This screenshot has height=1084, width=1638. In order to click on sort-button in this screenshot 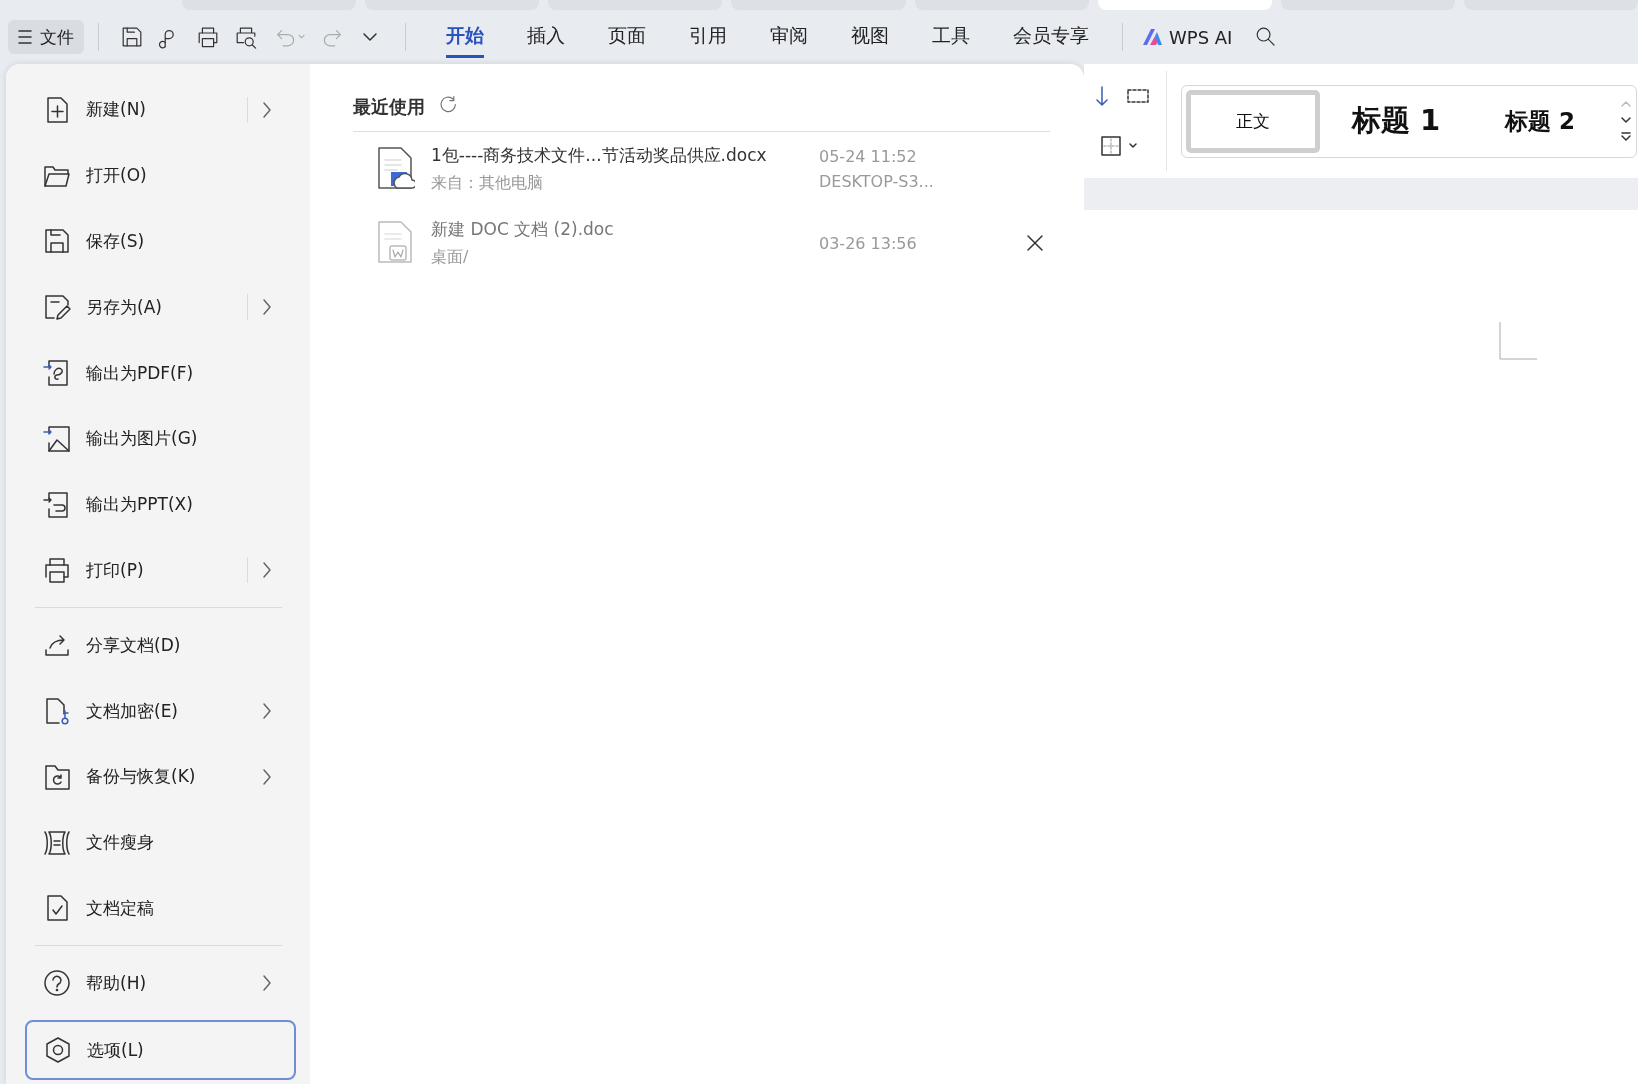, I will do `click(1102, 96)`.